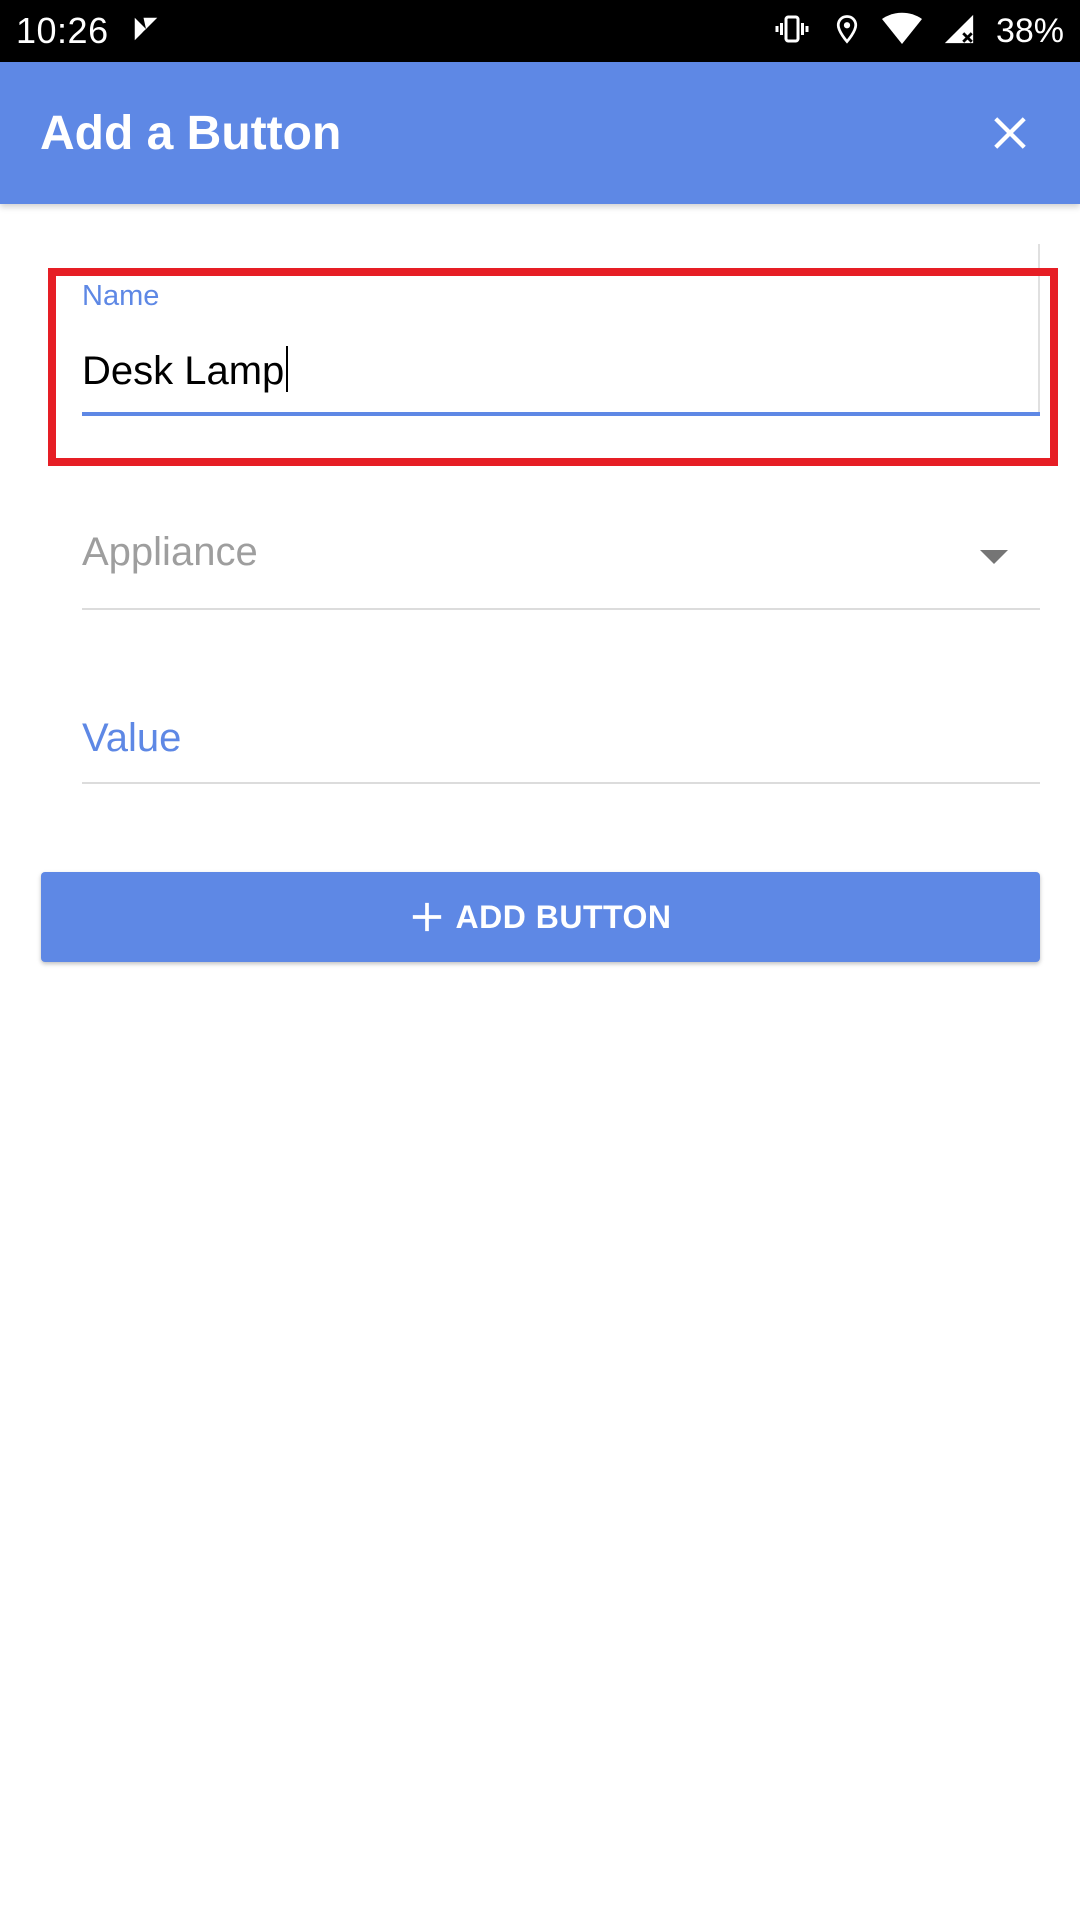  What do you see at coordinates (847, 31) in the screenshot?
I see `location-icon` at bounding box center [847, 31].